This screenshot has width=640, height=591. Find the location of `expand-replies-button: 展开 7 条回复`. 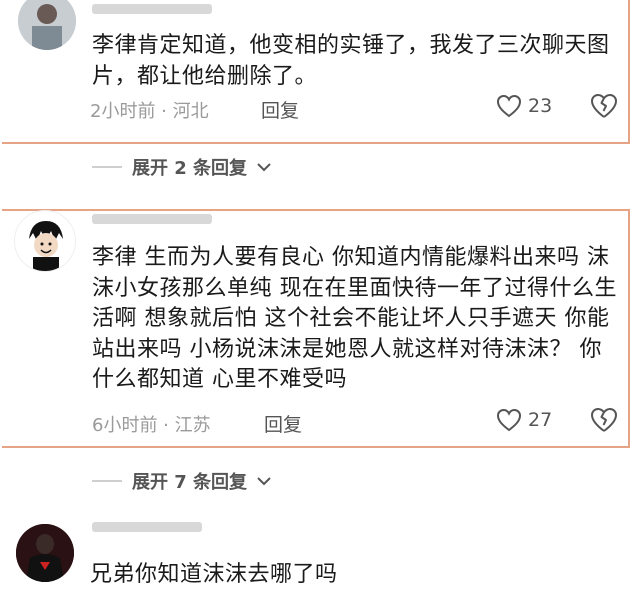

expand-replies-button: 展开 7 条回复 is located at coordinates (181, 481).